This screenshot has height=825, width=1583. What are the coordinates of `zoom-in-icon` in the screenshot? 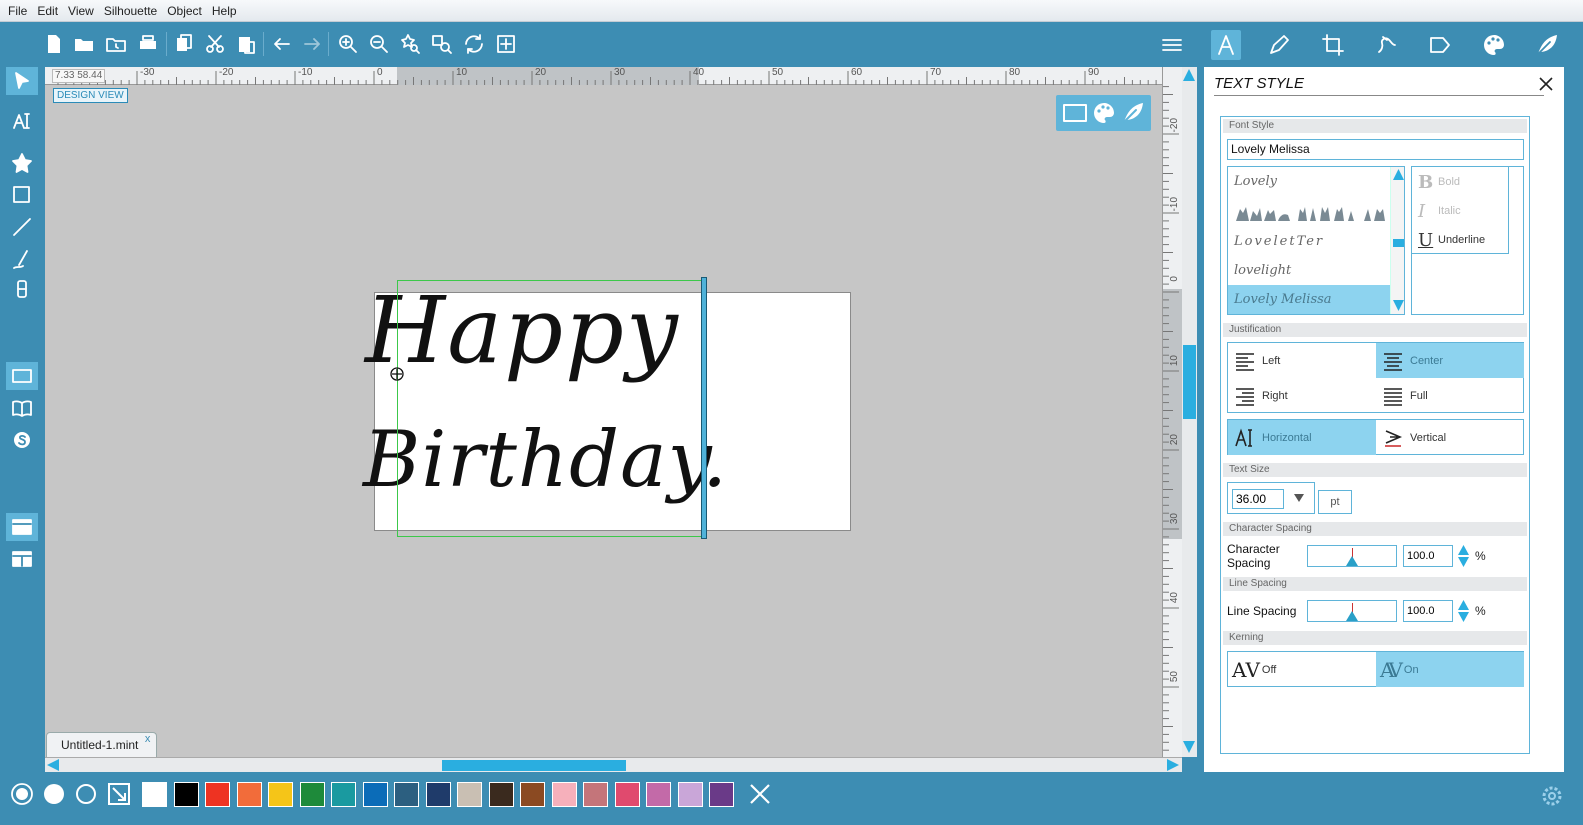 It's located at (348, 44).